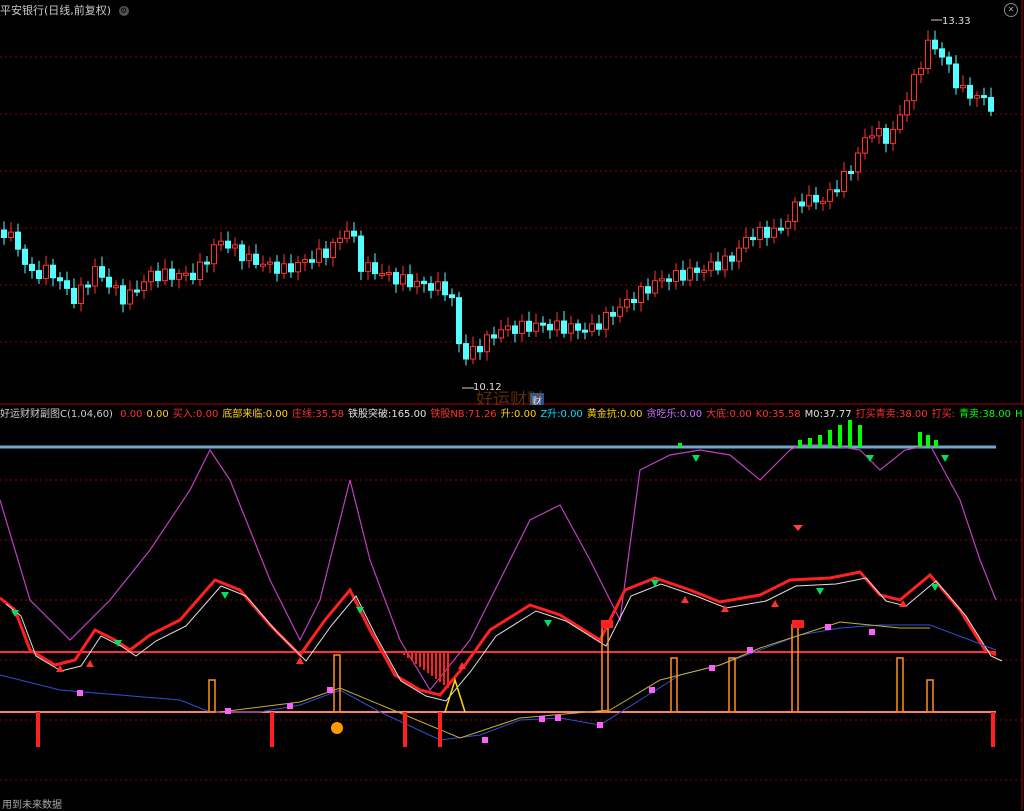 The image size is (1024, 811). What do you see at coordinates (463, 414) in the screenshot?
I see `indicator-item: 铁股NB:71.26` at bounding box center [463, 414].